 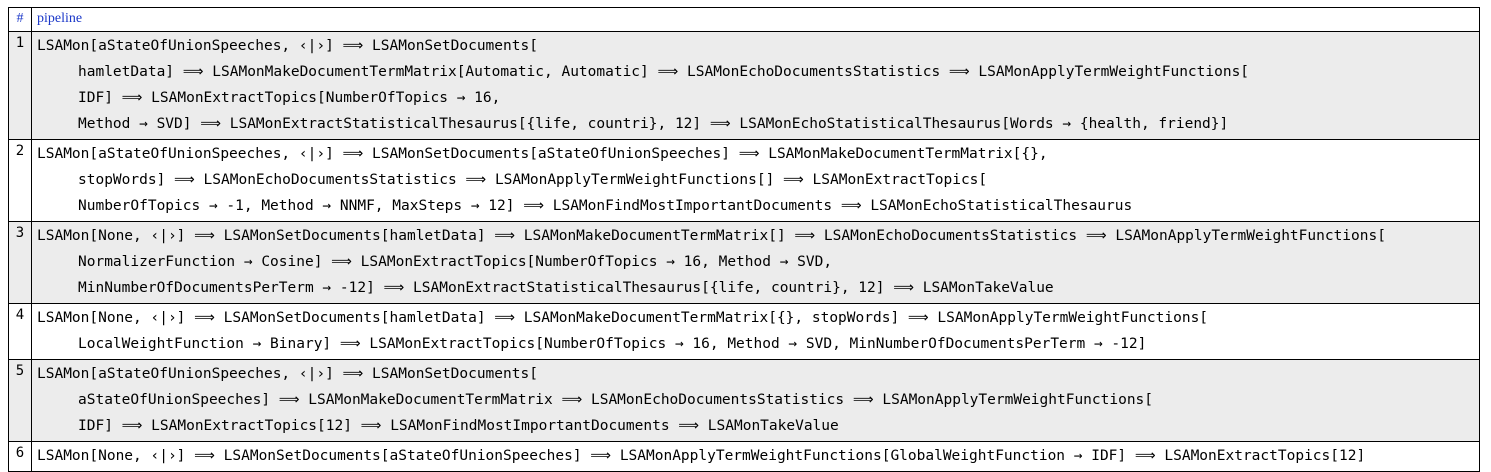 What do you see at coordinates (60, 18) in the screenshot?
I see `column-header-pipeline-label: pipeline` at bounding box center [60, 18].